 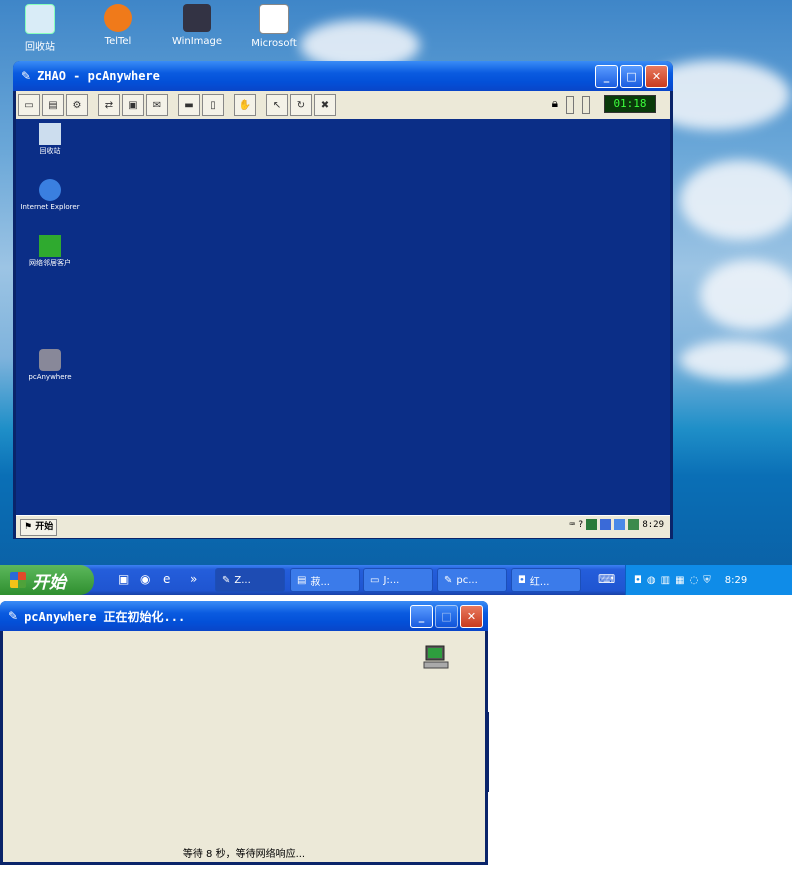 I want to click on sync-icon: ↻, so click(x=301, y=105).